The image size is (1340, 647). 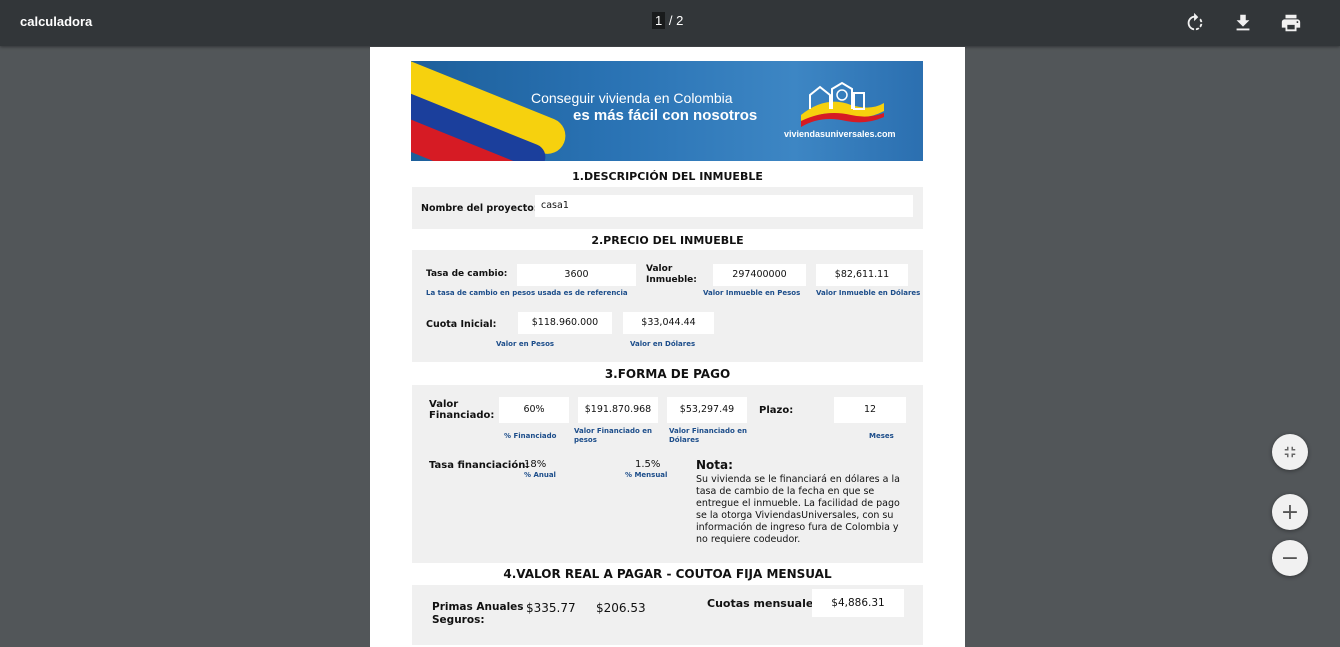 What do you see at coordinates (667, 176) in the screenshot?
I see `section-1-title: 1.DESCRIPCIÓN DEL INMUEBLE` at bounding box center [667, 176].